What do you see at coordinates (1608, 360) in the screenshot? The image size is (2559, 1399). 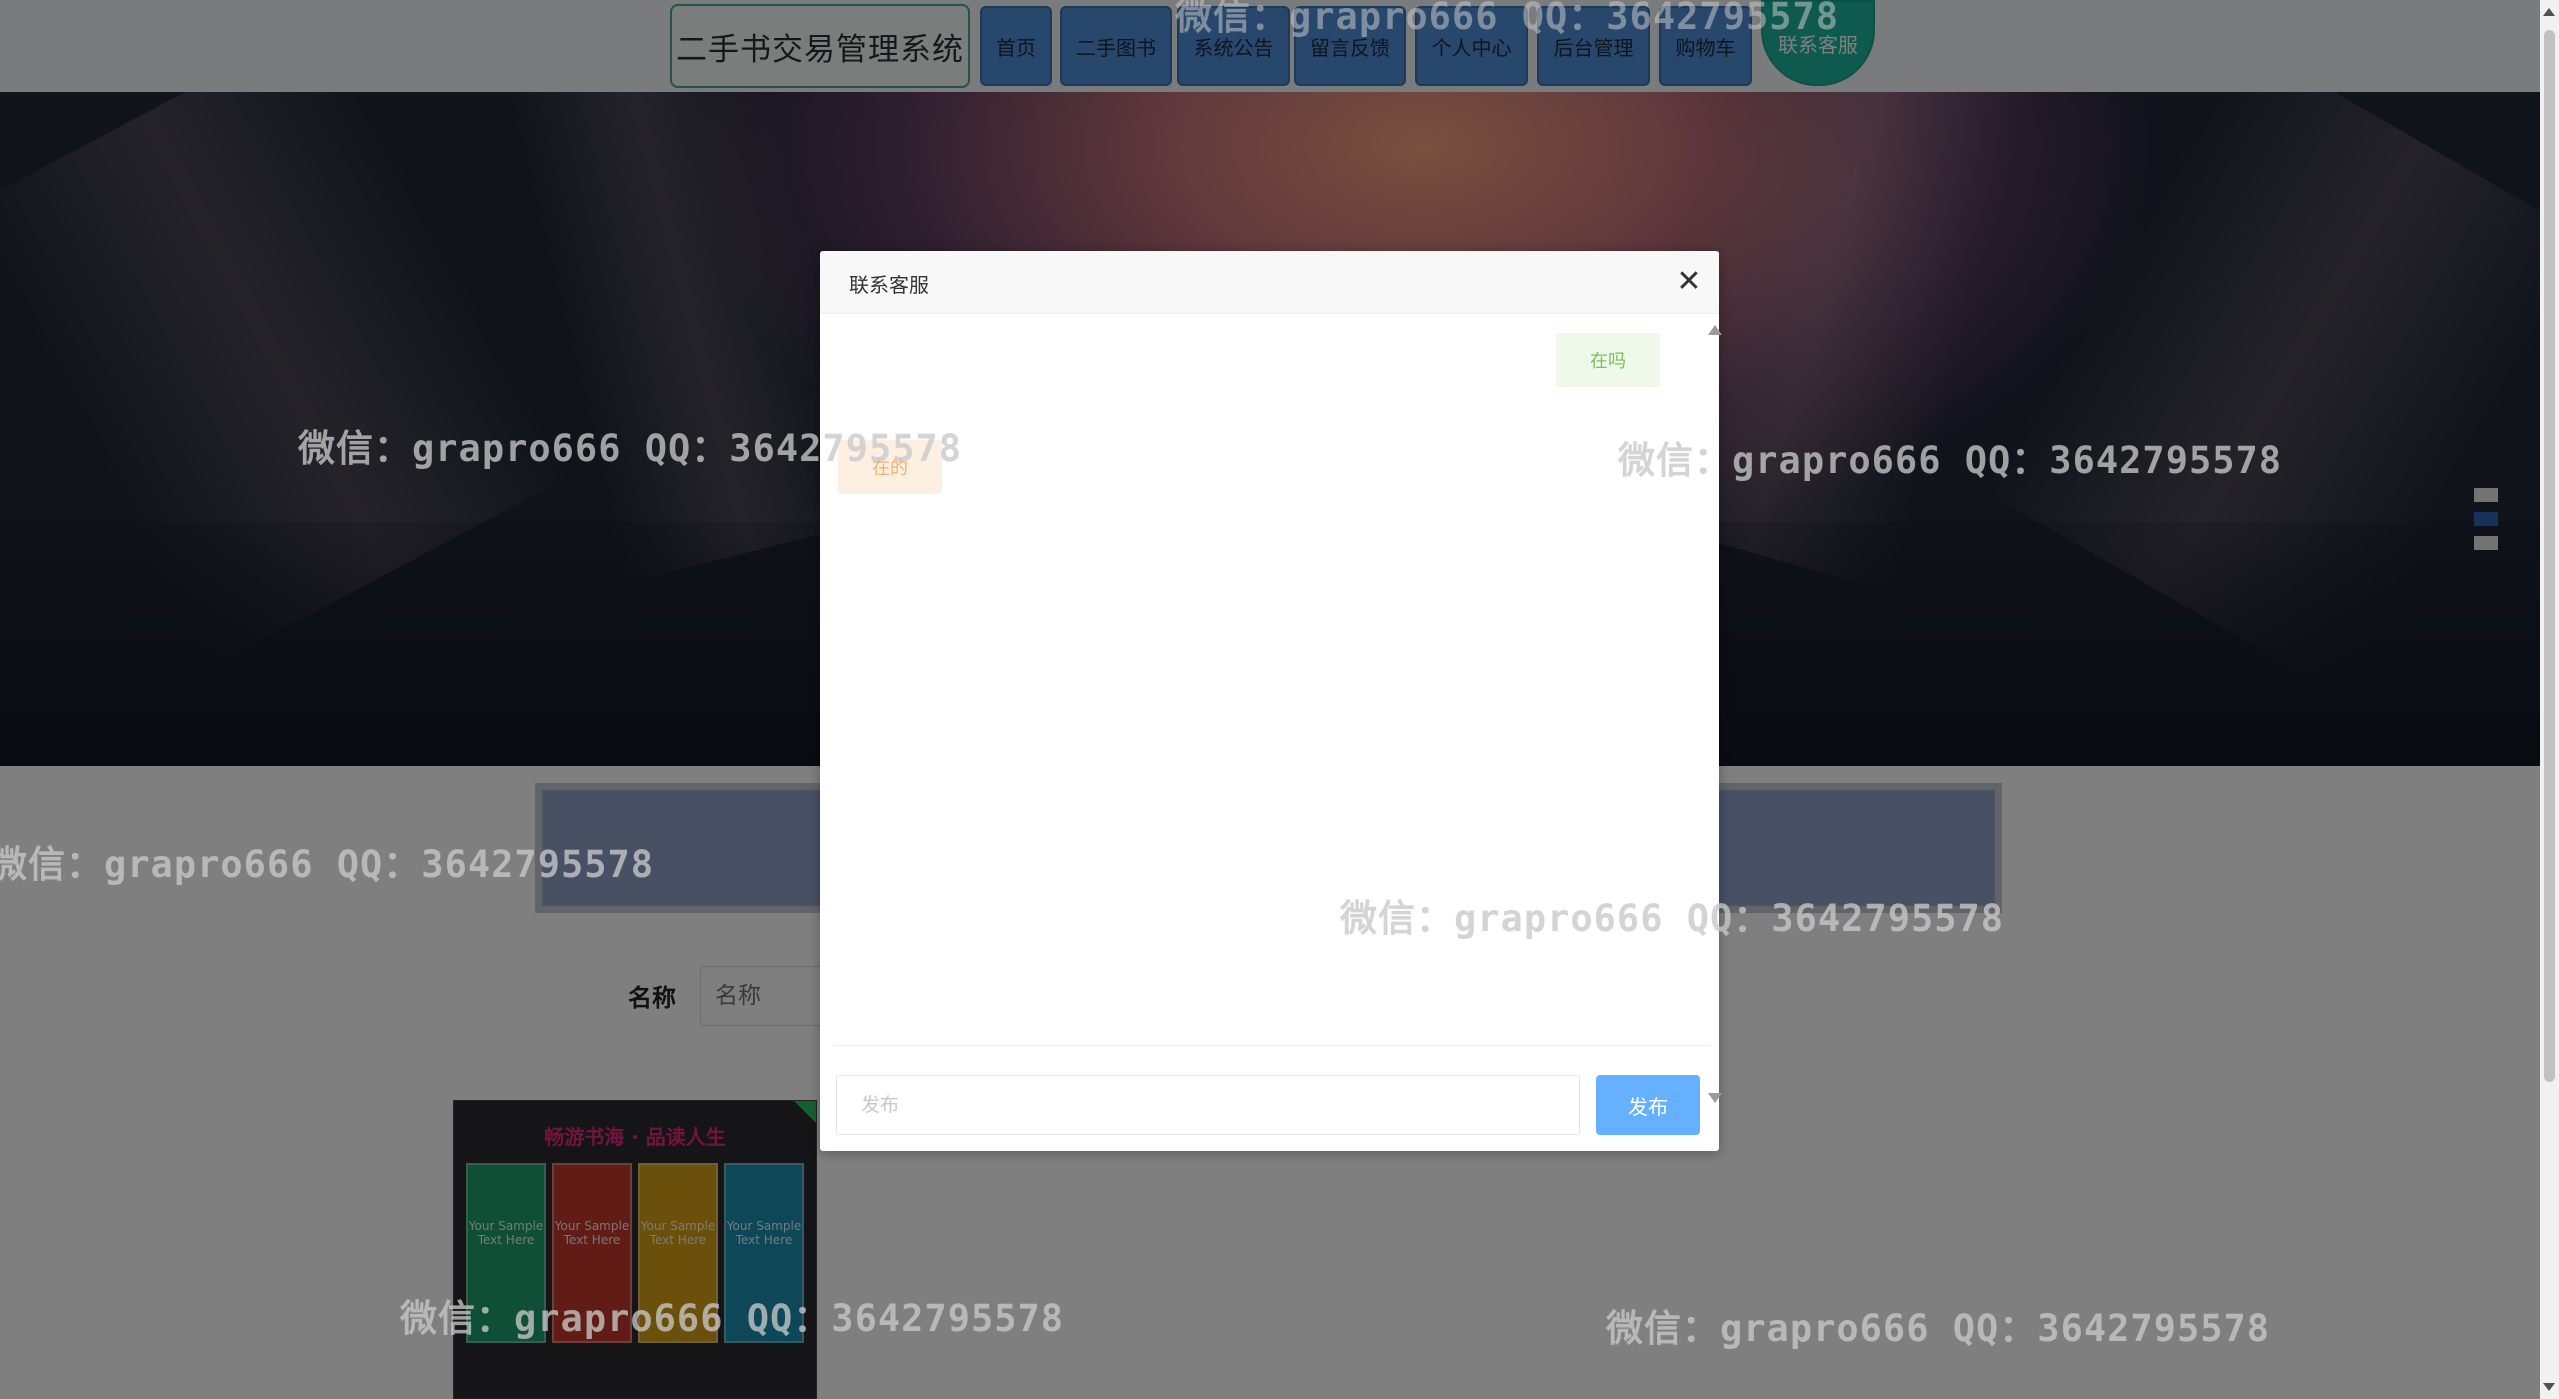 I see `chat-bubble-user: 在吗` at bounding box center [1608, 360].